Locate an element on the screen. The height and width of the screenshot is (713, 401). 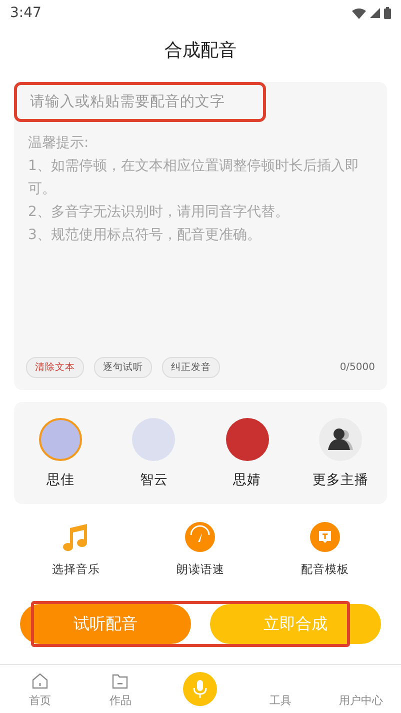
tool-label: 选择音乐 is located at coordinates (76, 569).